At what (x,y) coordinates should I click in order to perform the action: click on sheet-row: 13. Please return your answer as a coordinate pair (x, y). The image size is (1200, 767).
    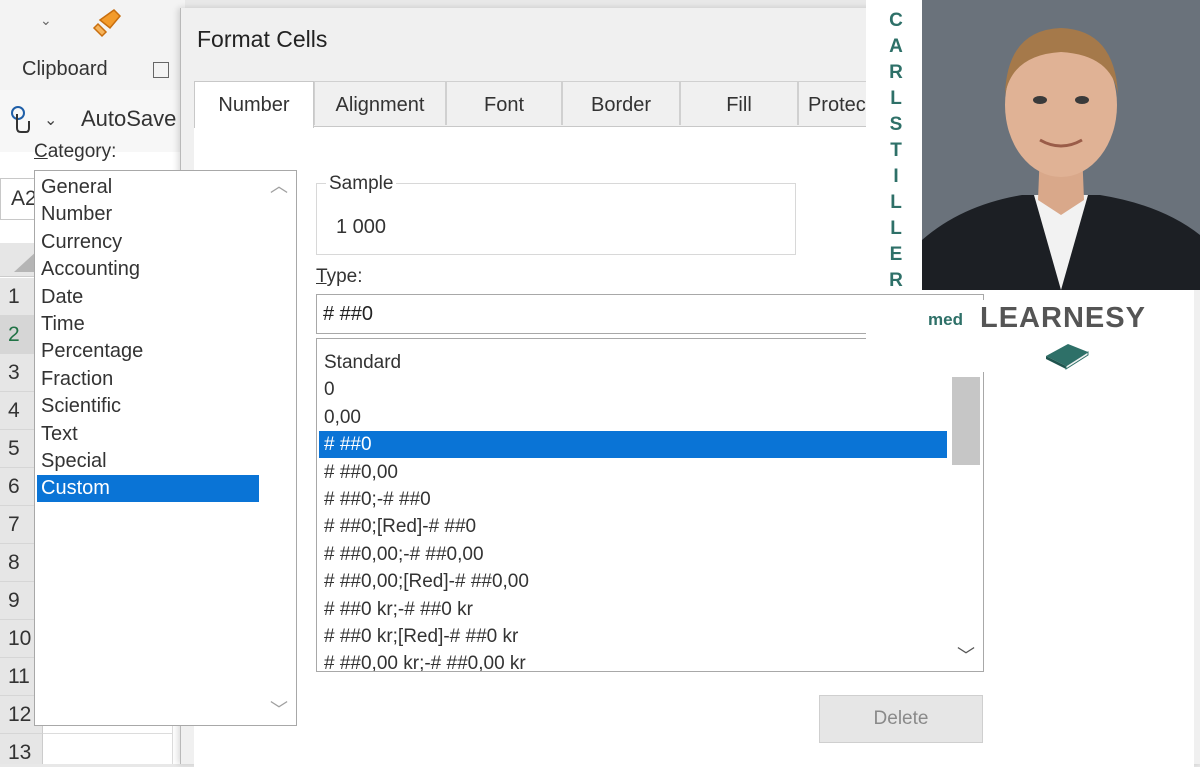
    Looking at the image, I should click on (92, 749).